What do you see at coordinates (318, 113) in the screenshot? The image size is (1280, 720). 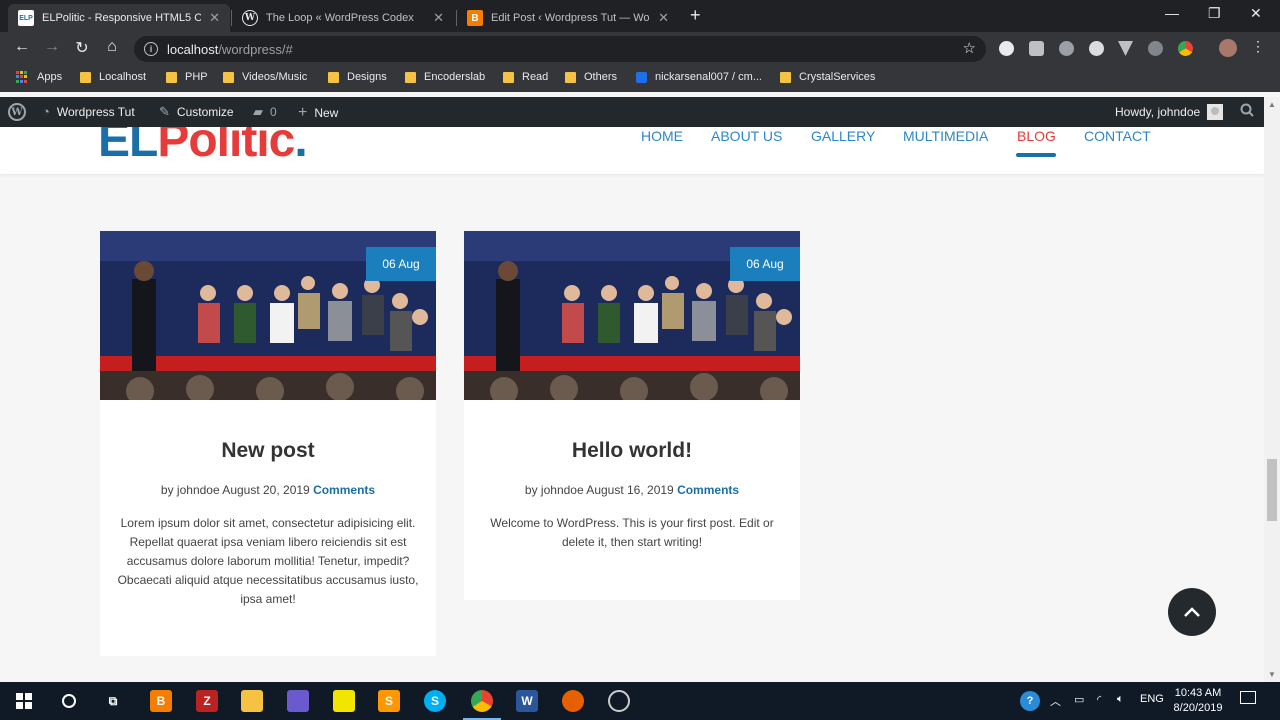 I see `wp-new-link: + New` at bounding box center [318, 113].